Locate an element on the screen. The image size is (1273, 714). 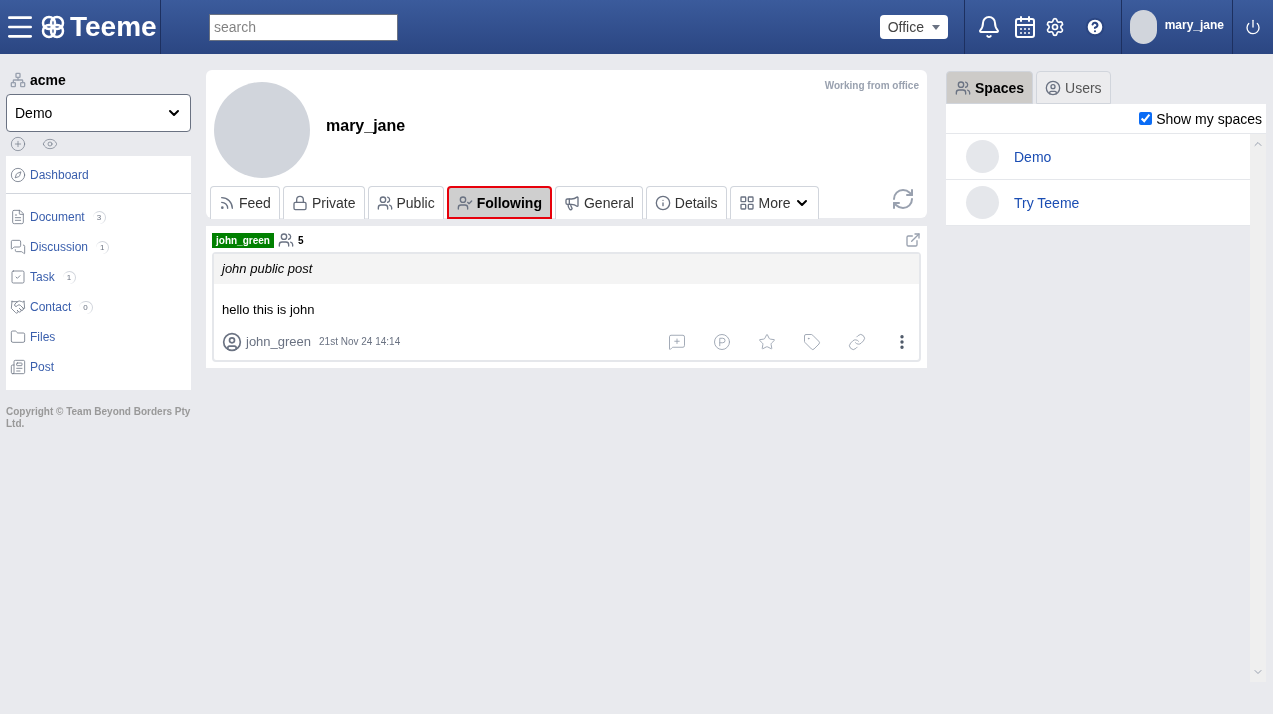
nav-link: Post is located at coordinates (42, 367).